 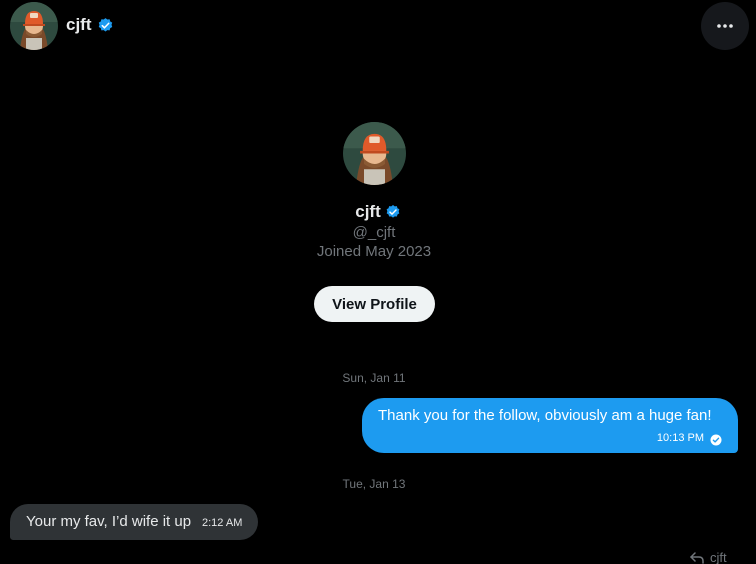 I want to click on reply-hint: cjft, so click(x=708, y=557).